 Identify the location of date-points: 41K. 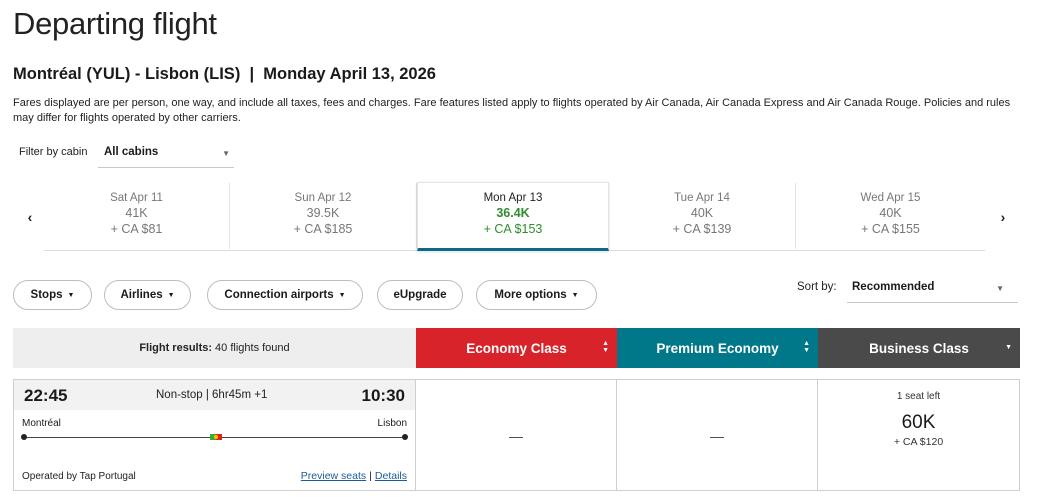
(136, 213).